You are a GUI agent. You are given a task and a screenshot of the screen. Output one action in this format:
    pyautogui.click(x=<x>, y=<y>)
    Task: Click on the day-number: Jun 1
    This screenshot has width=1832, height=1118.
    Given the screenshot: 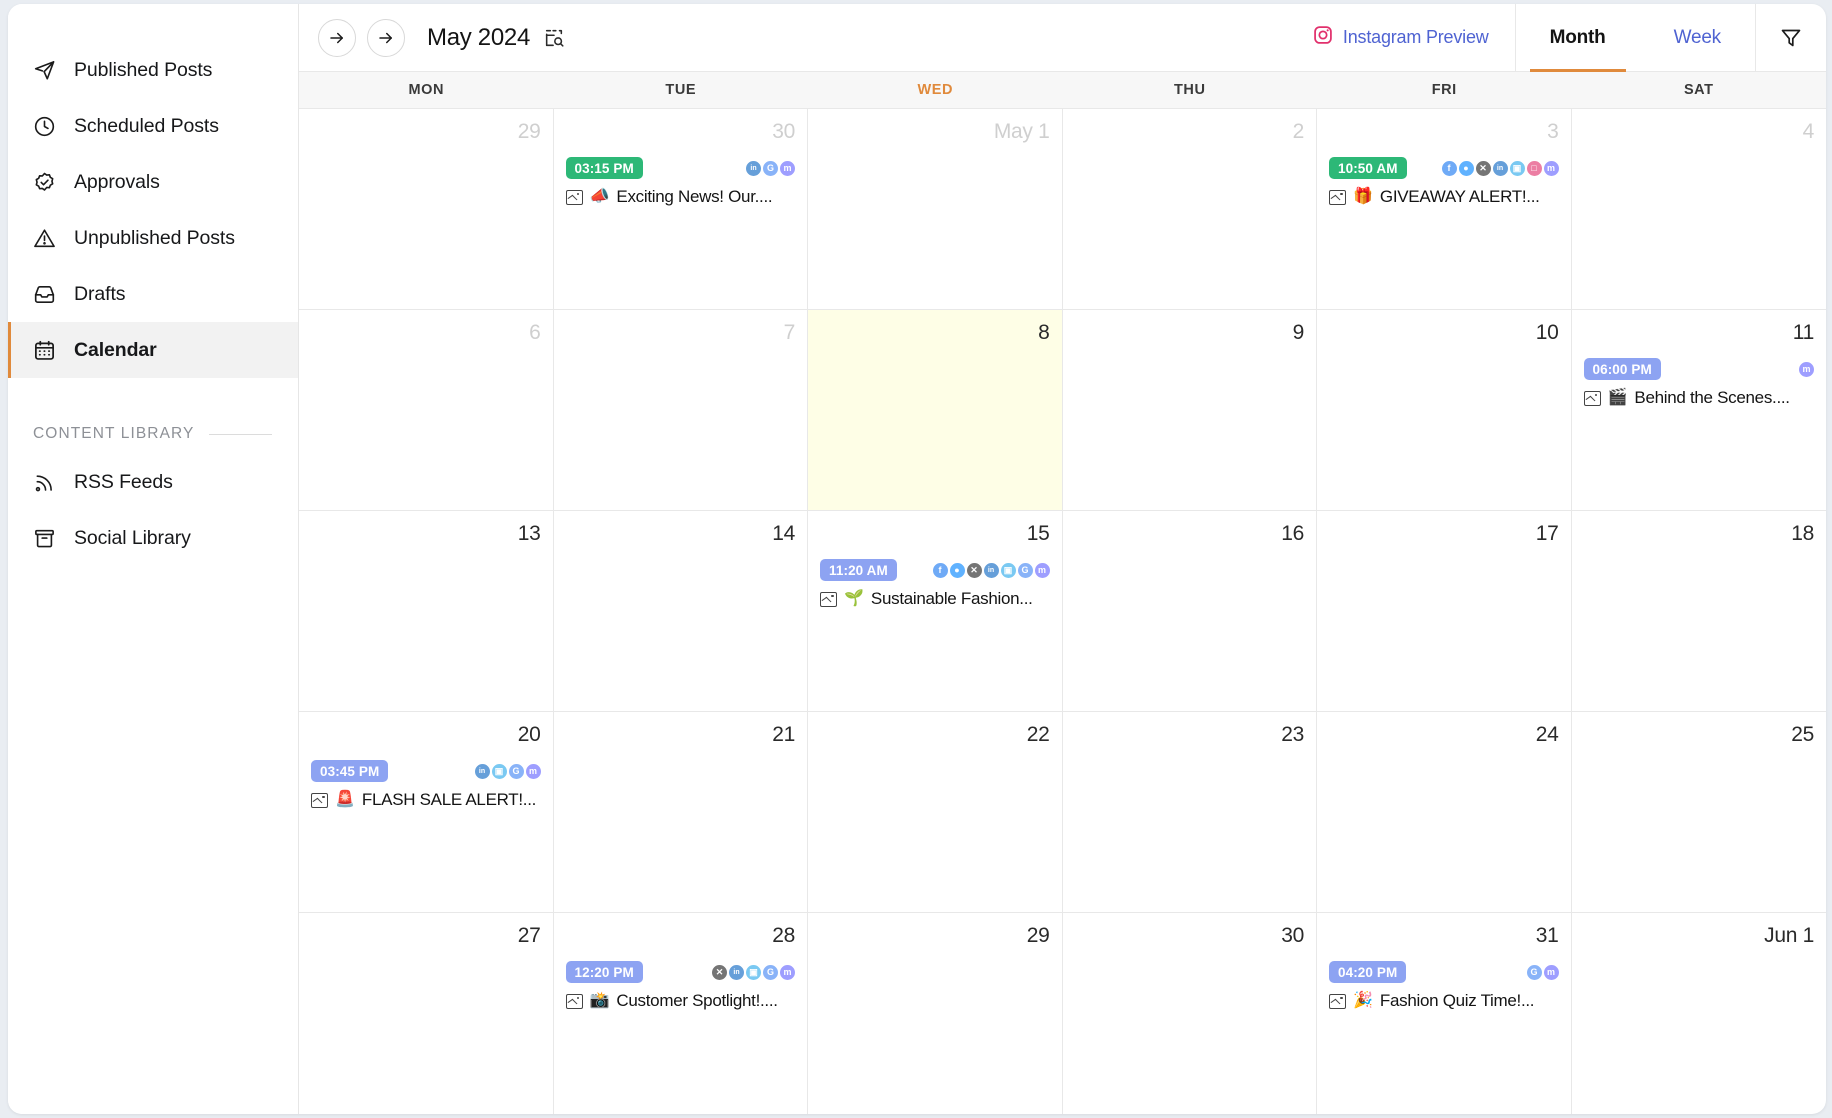 What is the action you would take?
    pyautogui.click(x=1789, y=935)
    